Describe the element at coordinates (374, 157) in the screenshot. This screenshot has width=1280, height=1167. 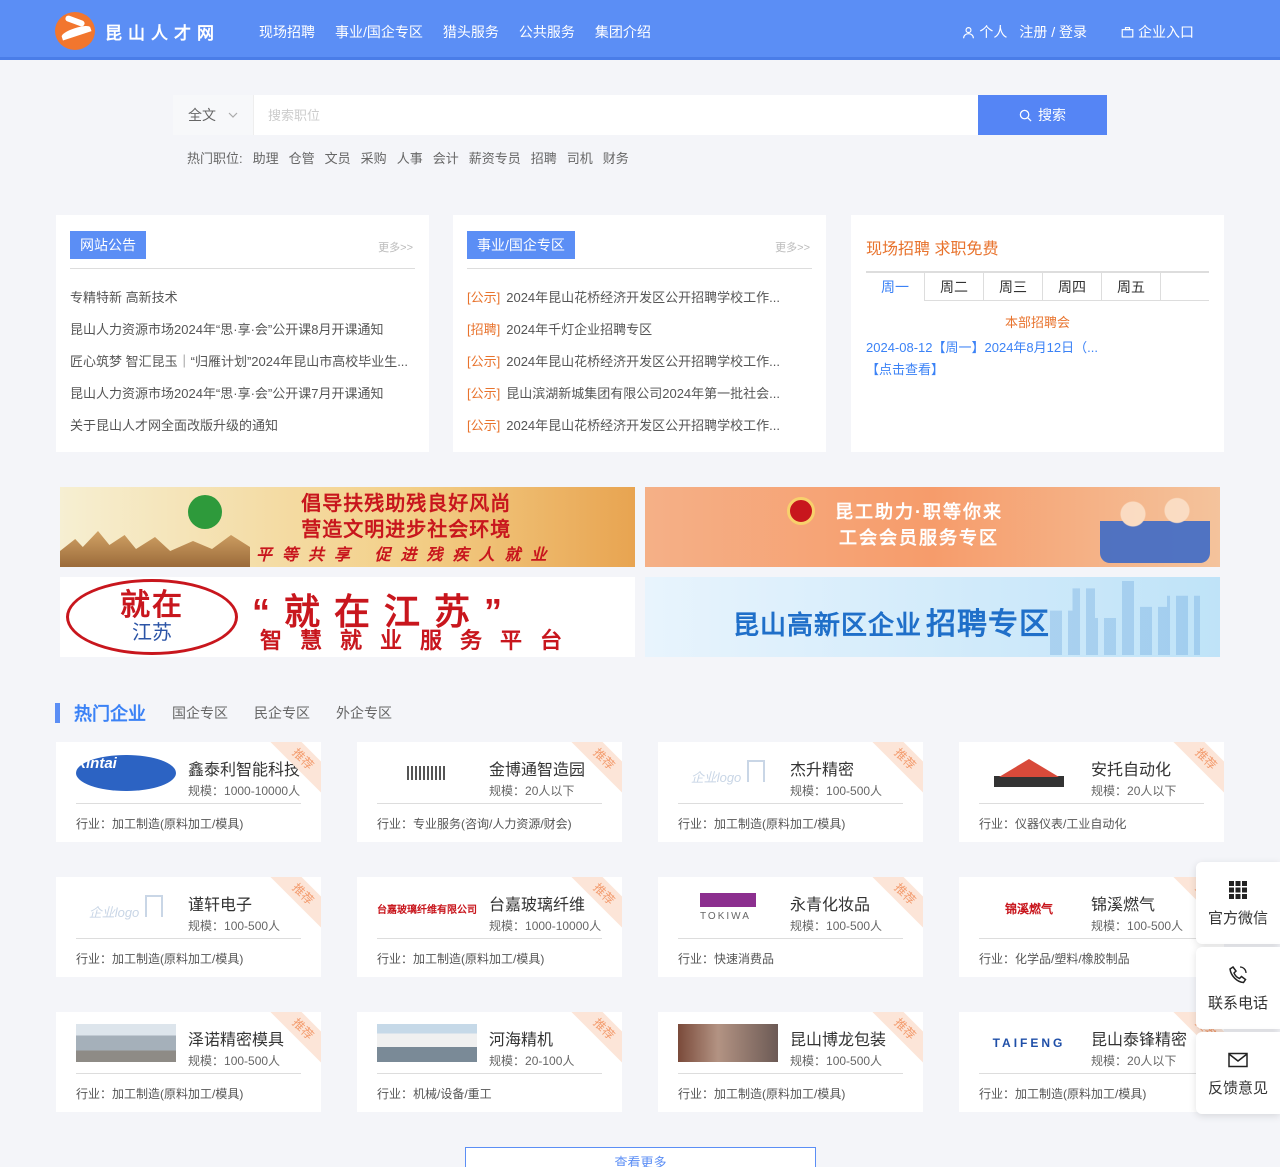
I see `hot-keyword: 采购` at that location.